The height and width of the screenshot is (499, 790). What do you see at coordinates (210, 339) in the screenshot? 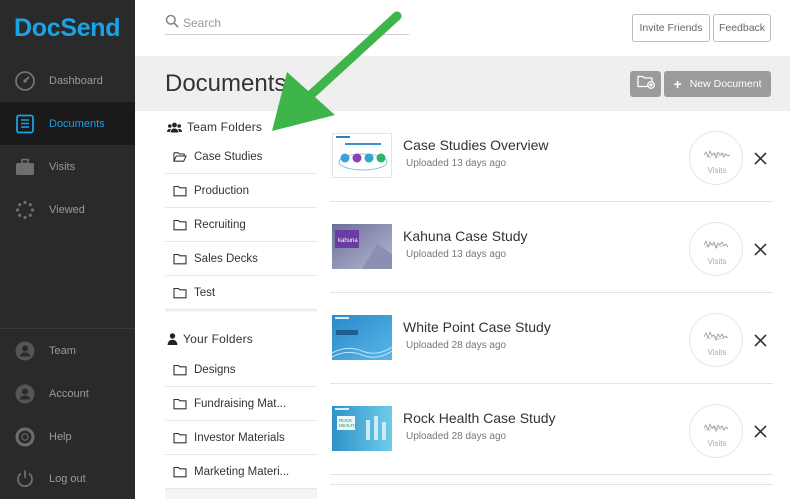
I see `your-folders-heading: Your Folders` at bounding box center [210, 339].